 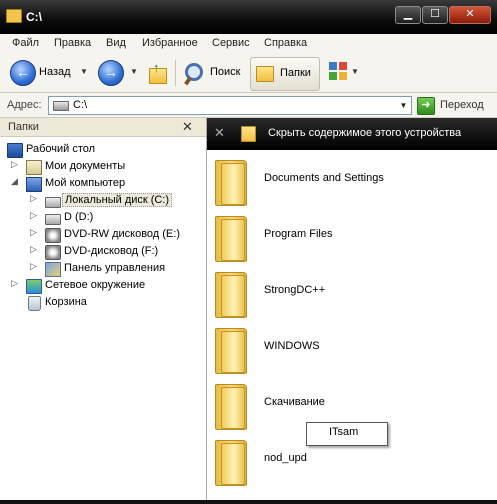 I want to click on forward-button: →, so click(x=111, y=73).